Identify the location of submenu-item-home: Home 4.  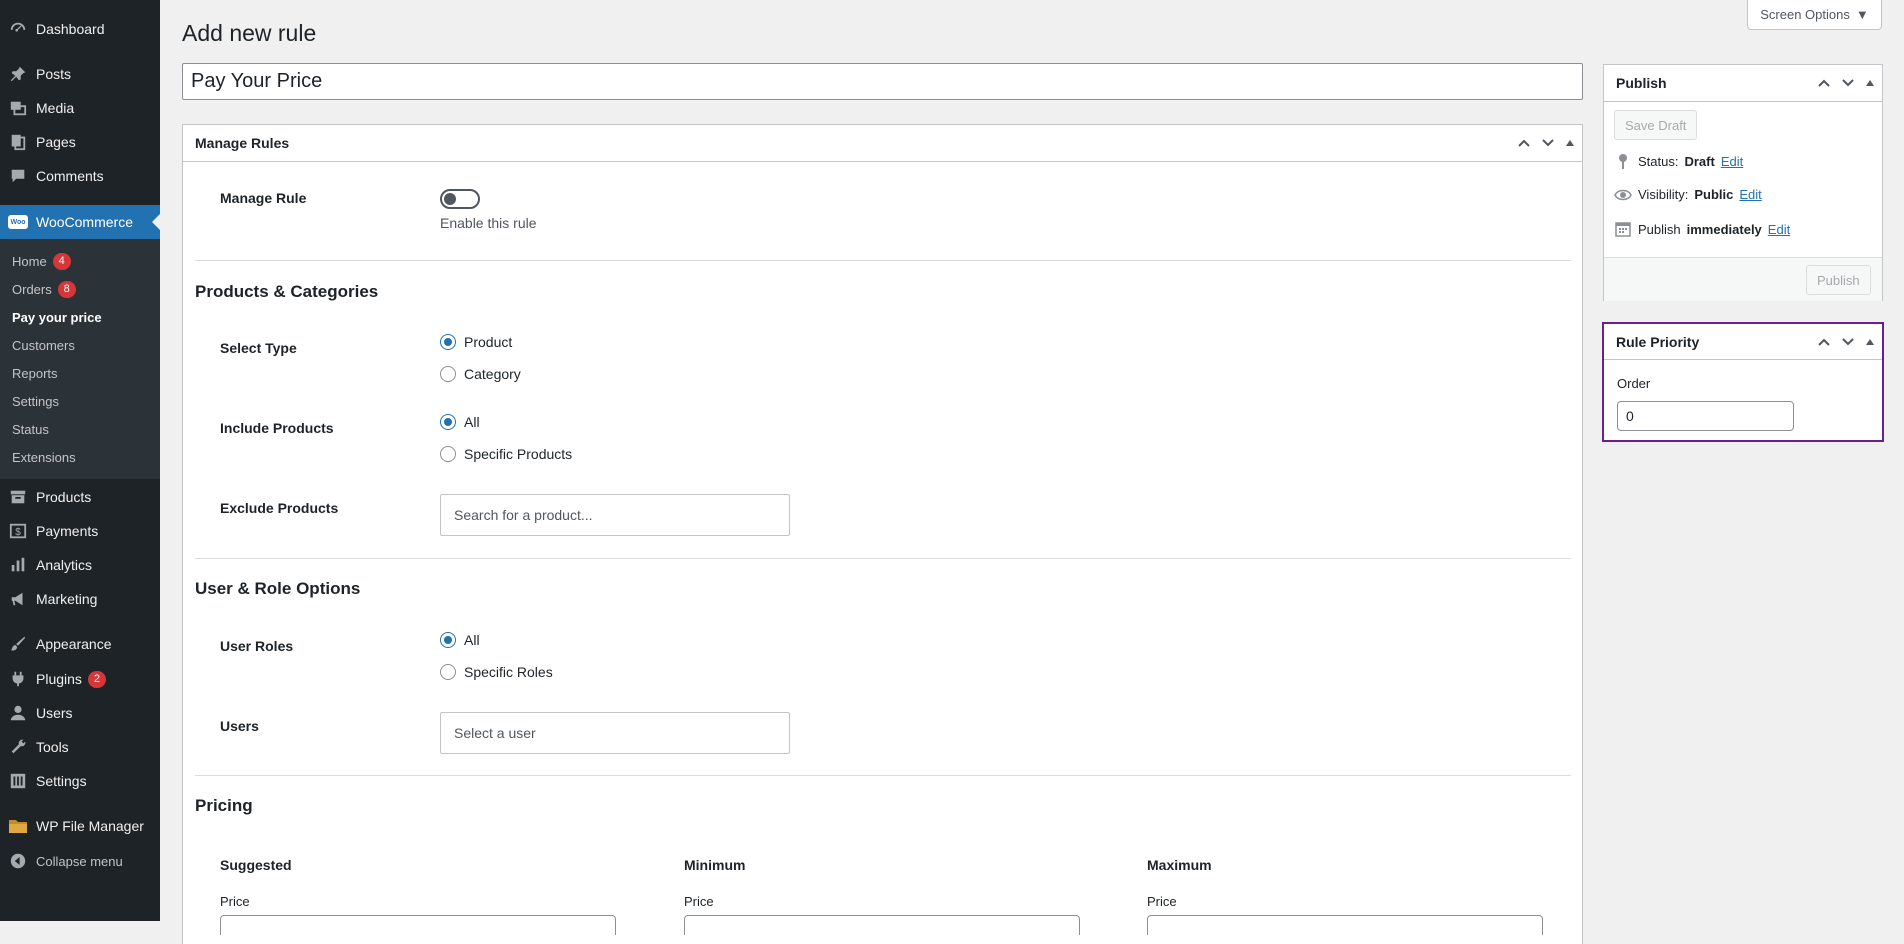
(41, 261).